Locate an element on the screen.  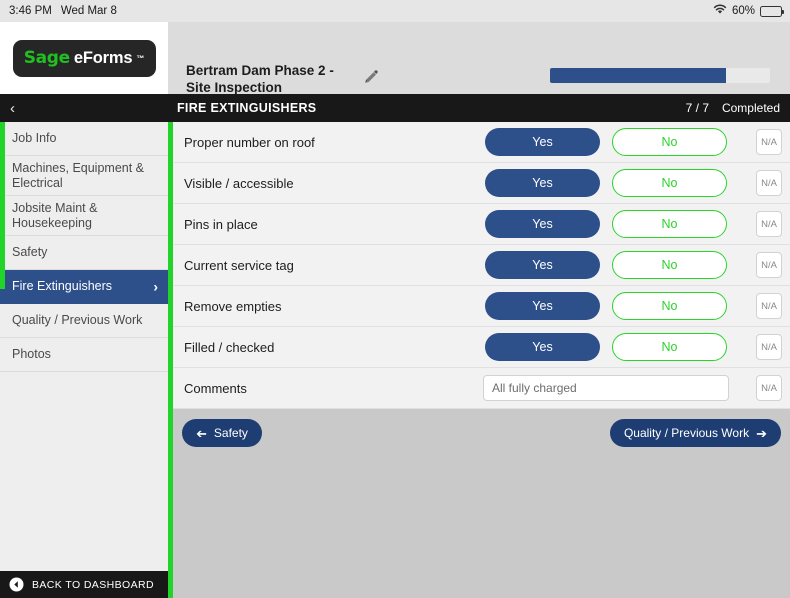
status-right: 60% is located at coordinates (749, 11).